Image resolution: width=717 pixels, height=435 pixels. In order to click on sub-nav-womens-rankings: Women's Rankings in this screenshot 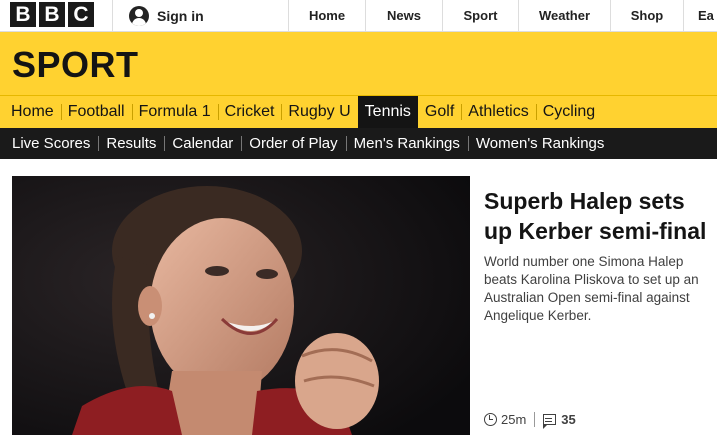, I will do `click(539, 143)`.